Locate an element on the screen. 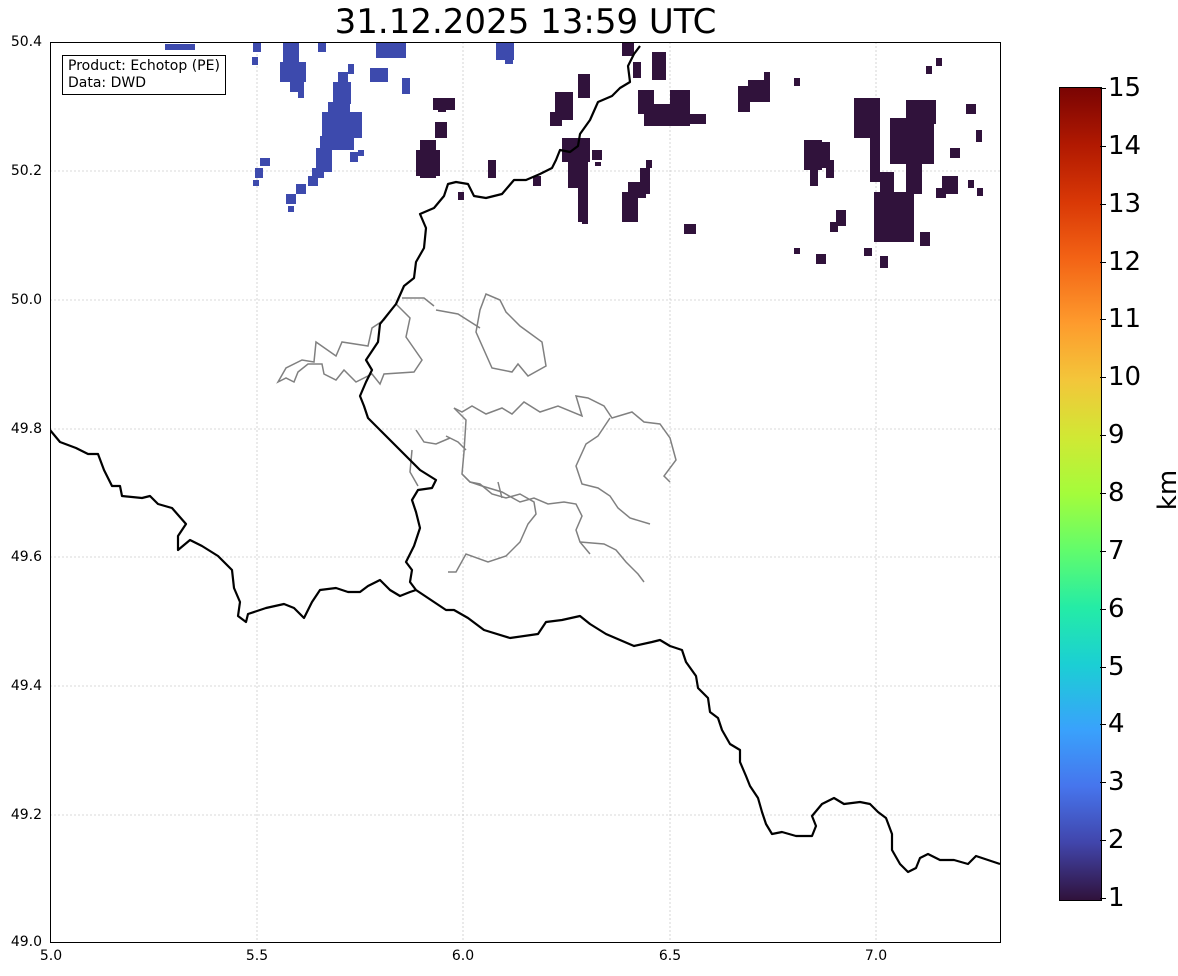 The height and width of the screenshot is (976, 1178). data-source-label: Data: DWD is located at coordinates (107, 83).